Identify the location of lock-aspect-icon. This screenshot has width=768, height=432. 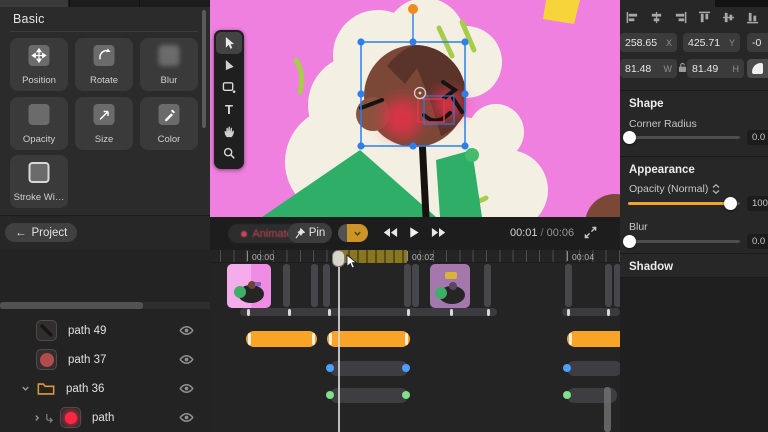
(682, 67).